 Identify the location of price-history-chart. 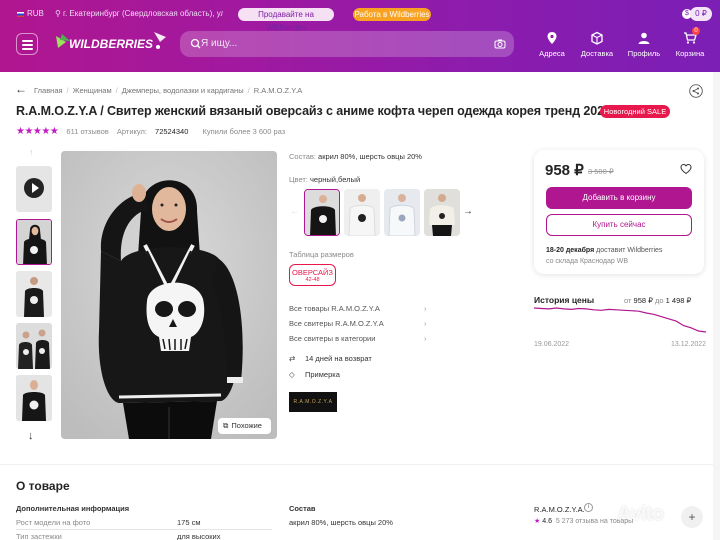
(620, 320).